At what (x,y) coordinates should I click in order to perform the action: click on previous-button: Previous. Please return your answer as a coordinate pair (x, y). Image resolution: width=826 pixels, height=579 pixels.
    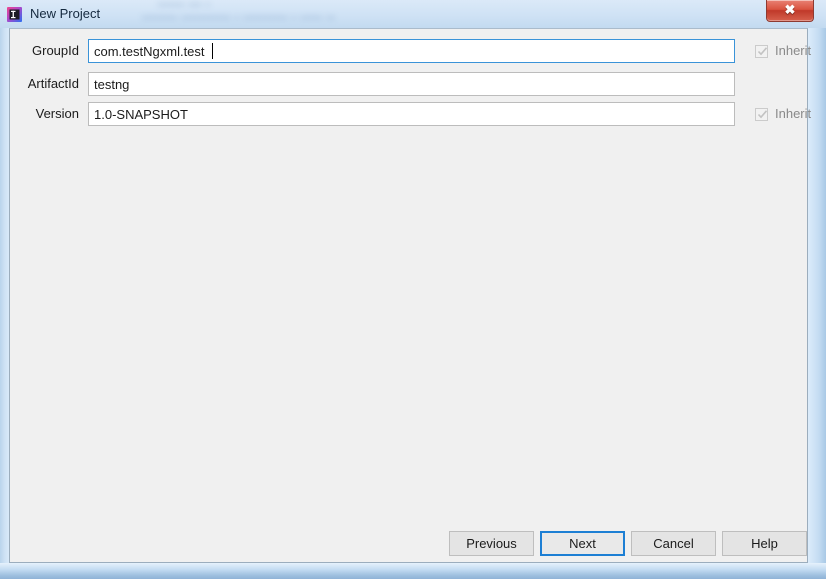
    Looking at the image, I should click on (491, 543).